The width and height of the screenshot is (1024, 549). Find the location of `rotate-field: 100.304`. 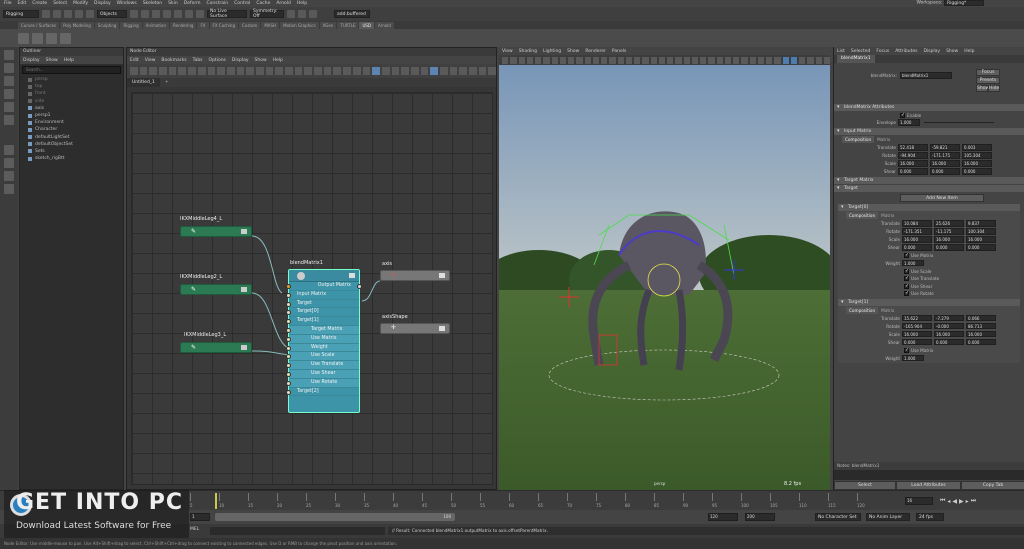

rotate-field: 100.304 is located at coordinates (981, 231).